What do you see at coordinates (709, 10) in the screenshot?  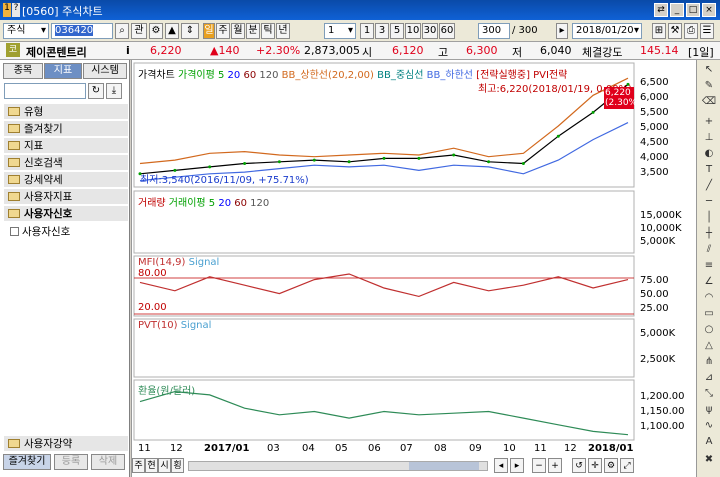 I see `close-icon: ×` at bounding box center [709, 10].